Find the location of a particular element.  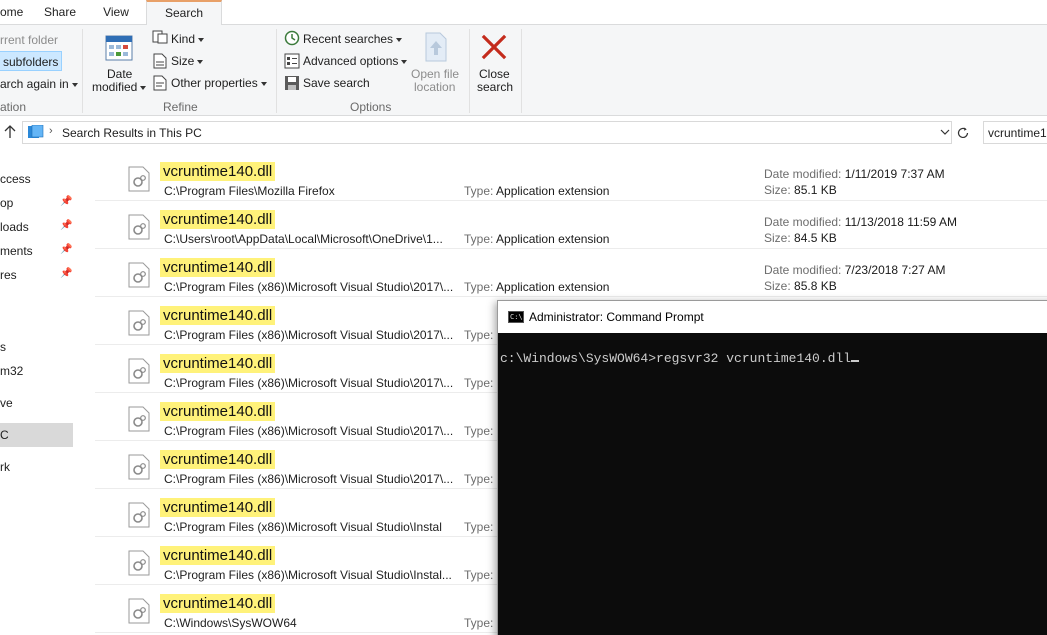

nav-item-folder-s: s is located at coordinates (3, 347).